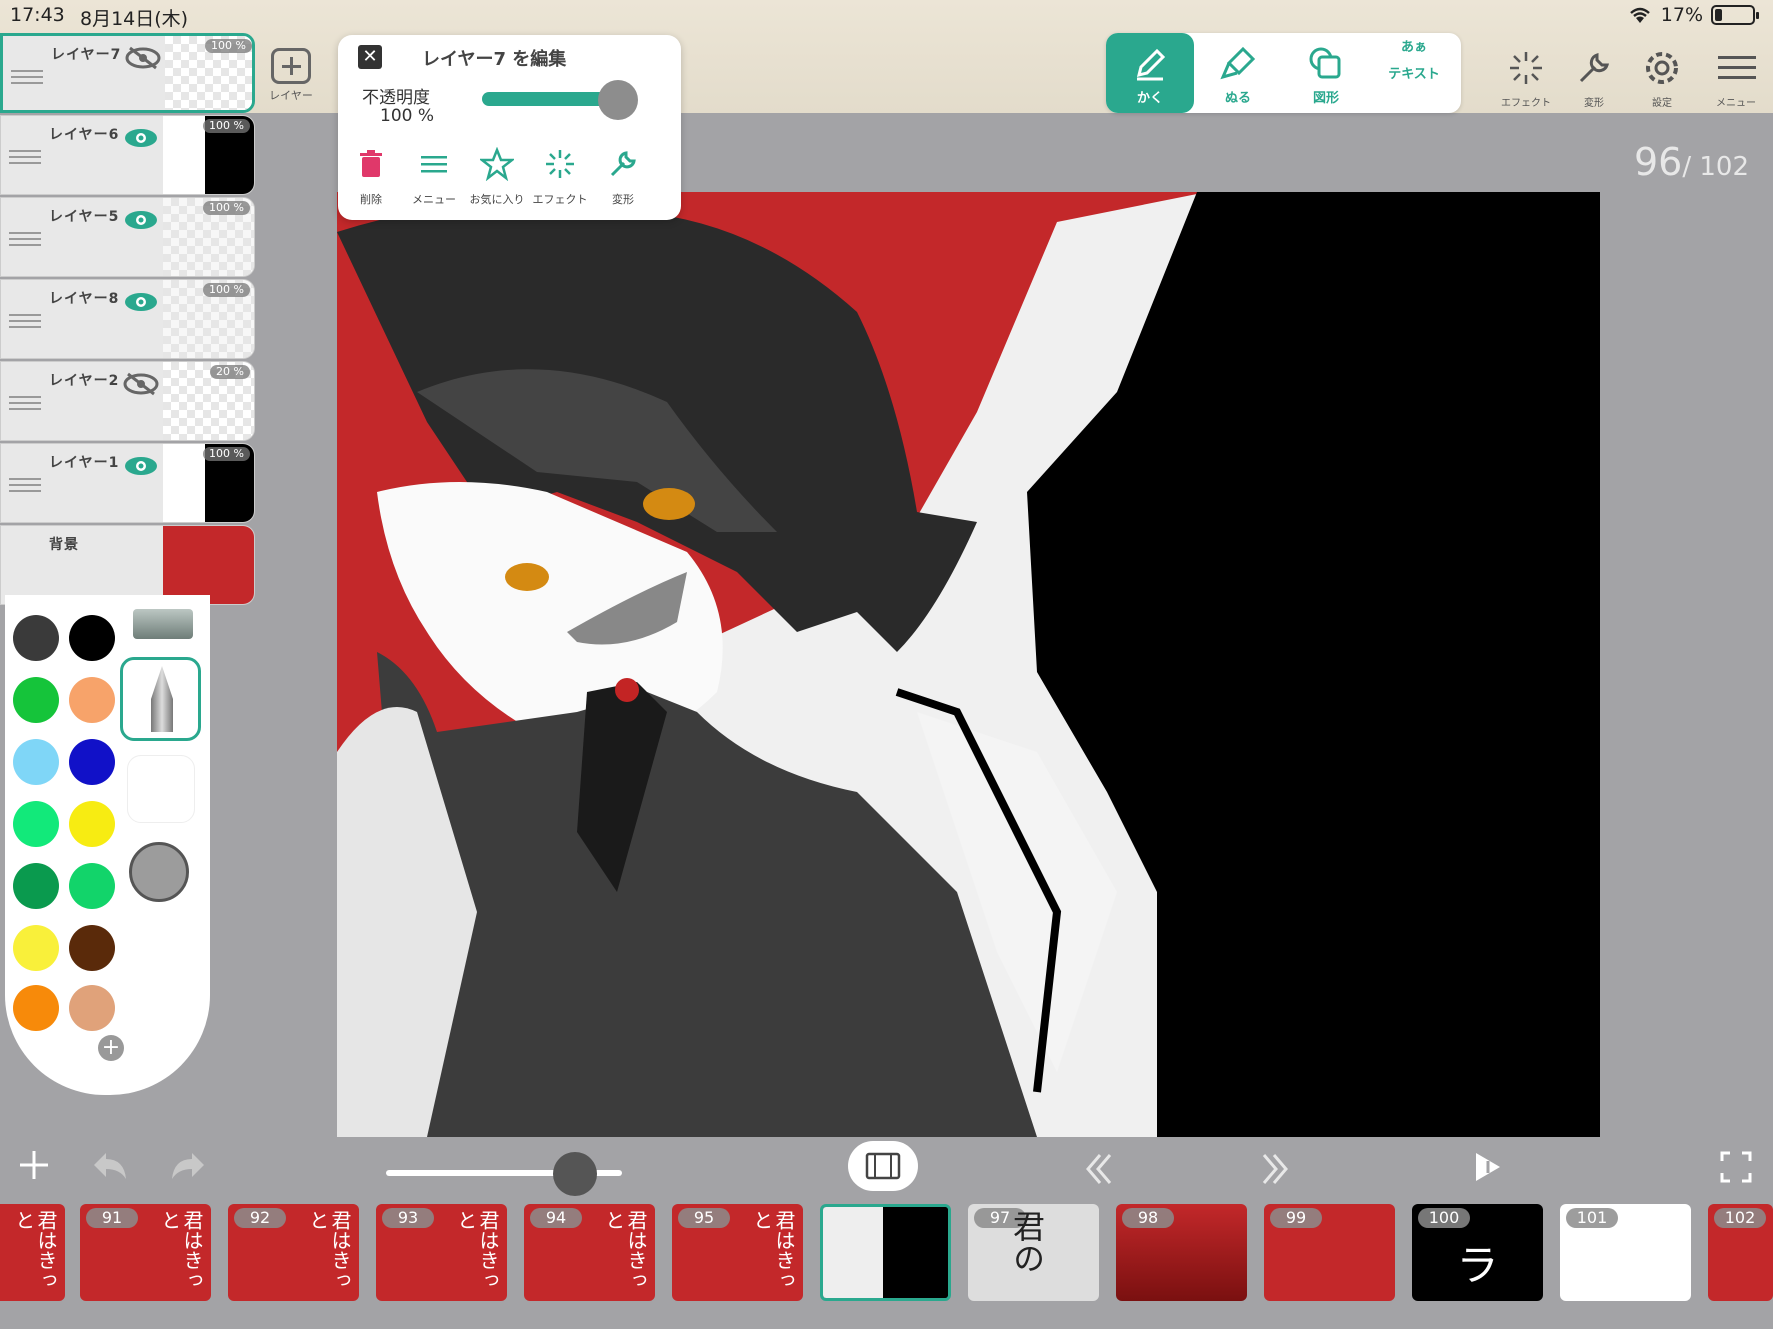  I want to click on layer-item: レイヤー5 100 %, so click(127, 237).